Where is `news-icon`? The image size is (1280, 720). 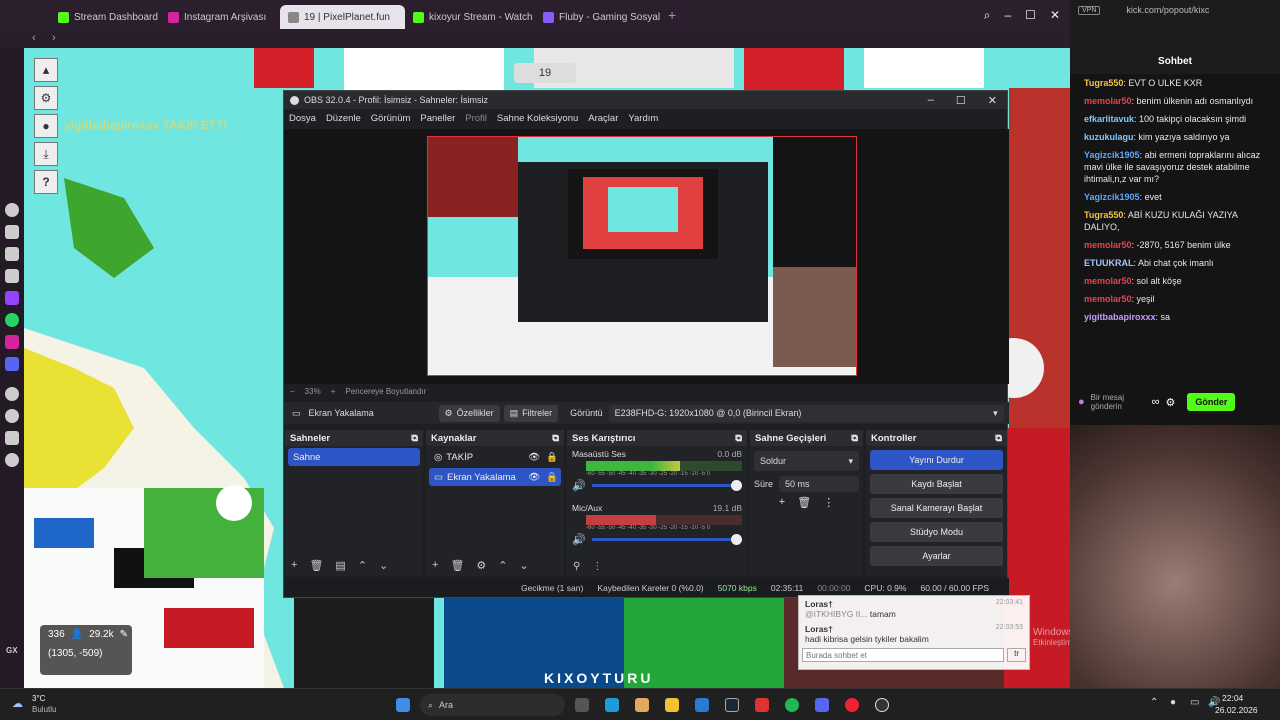 news-icon is located at coordinates (12, 232).